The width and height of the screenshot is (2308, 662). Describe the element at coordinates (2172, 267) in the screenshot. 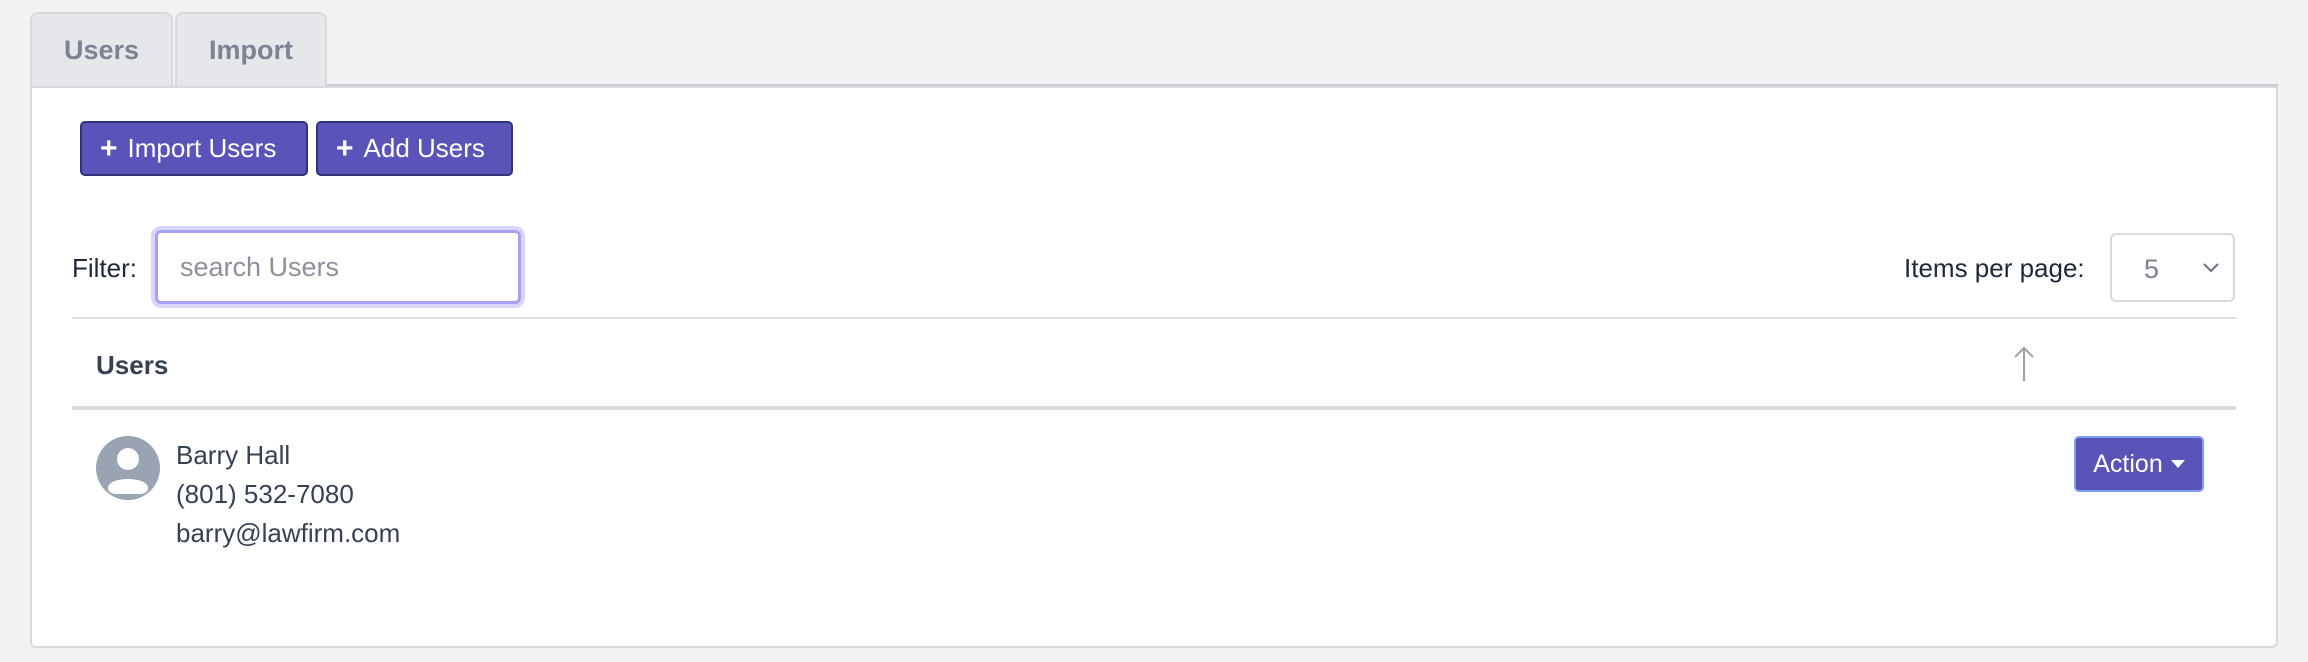

I see `items-per-page-select: 5` at that location.